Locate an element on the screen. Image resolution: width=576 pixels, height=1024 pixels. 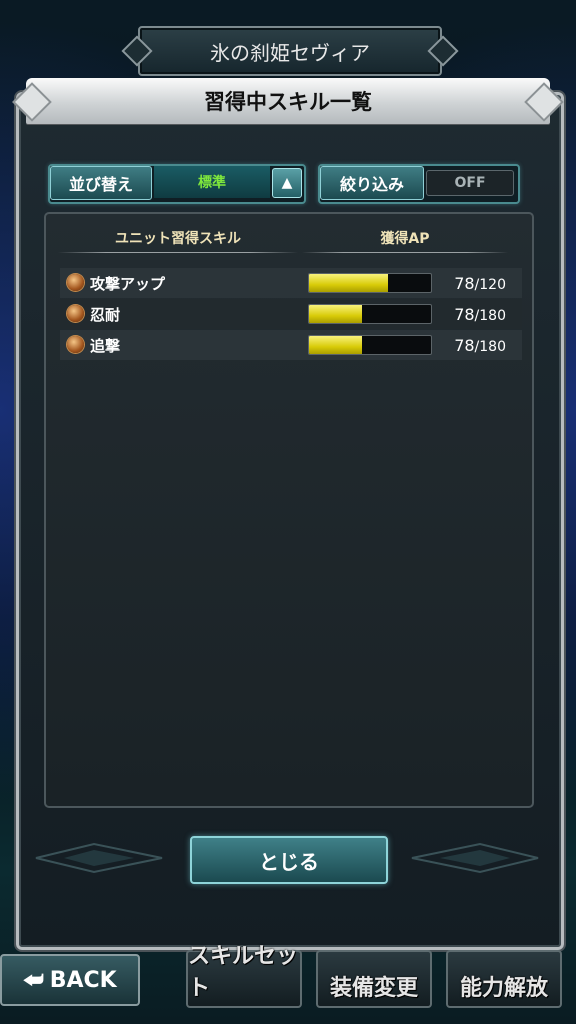
sort-value: 標準 is located at coordinates (212, 182).